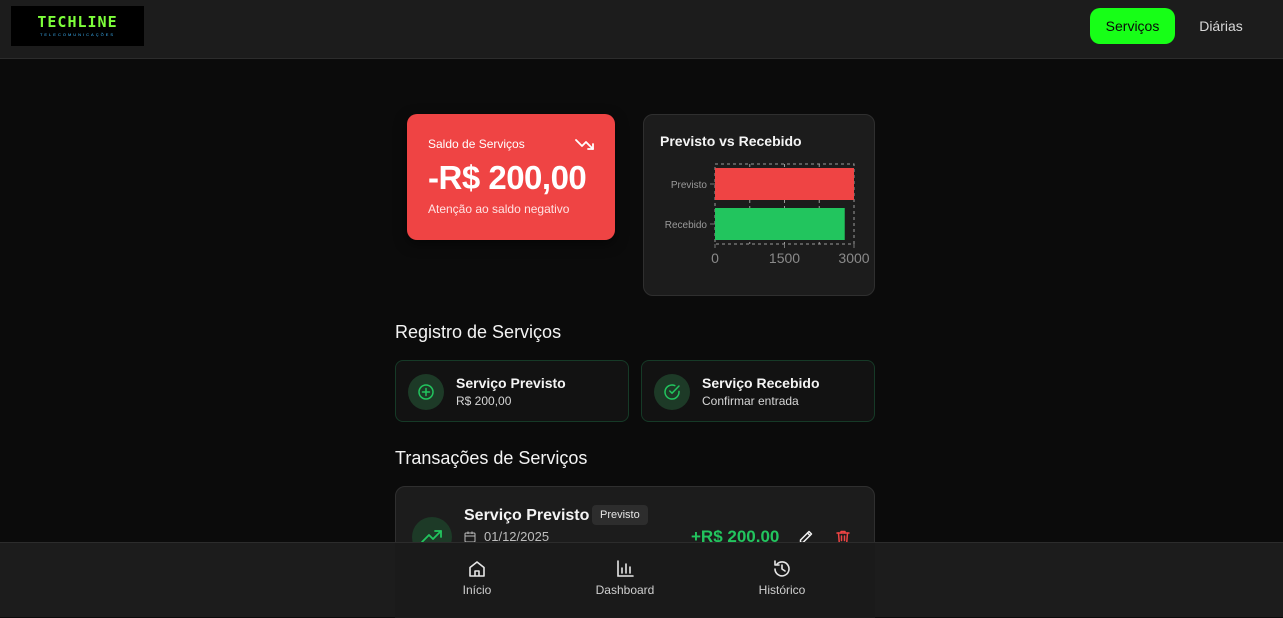 The height and width of the screenshot is (618, 1283). I want to click on bottom-nav: Início Dashboard Histórico, so click(641, 580).